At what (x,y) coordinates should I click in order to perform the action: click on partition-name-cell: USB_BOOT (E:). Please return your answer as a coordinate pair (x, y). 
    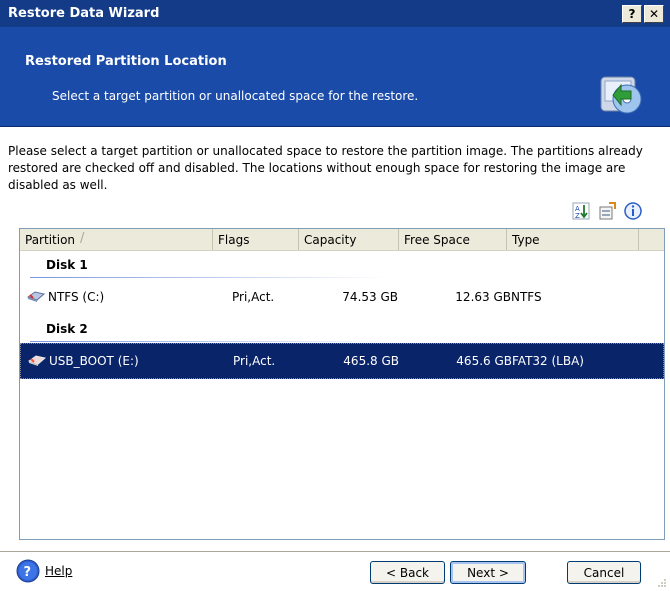
    Looking at the image, I should click on (83, 361).